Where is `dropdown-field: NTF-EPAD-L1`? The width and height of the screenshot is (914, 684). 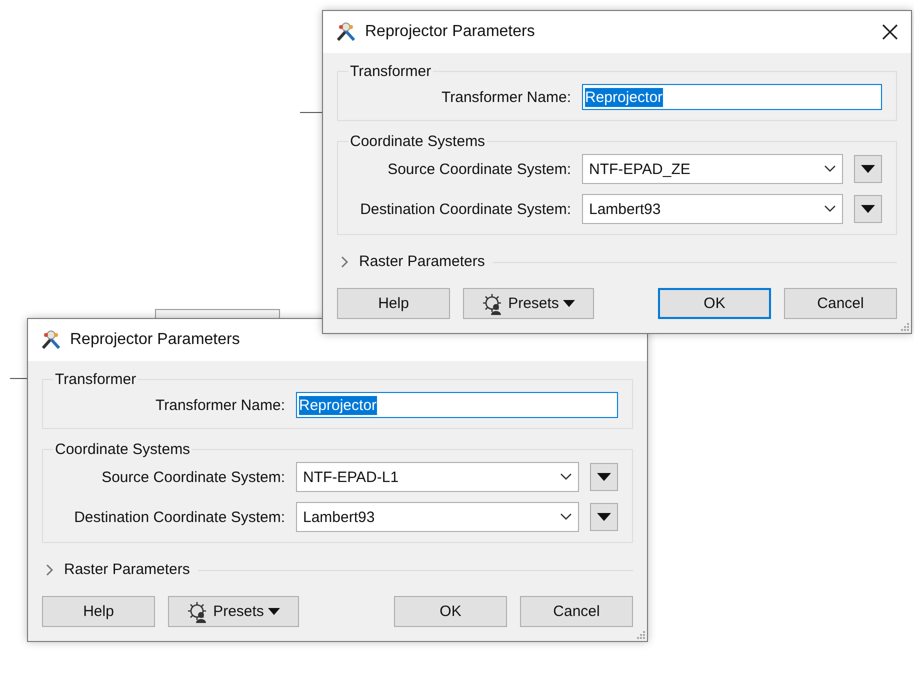
dropdown-field: NTF-EPAD-L1 is located at coordinates (437, 477).